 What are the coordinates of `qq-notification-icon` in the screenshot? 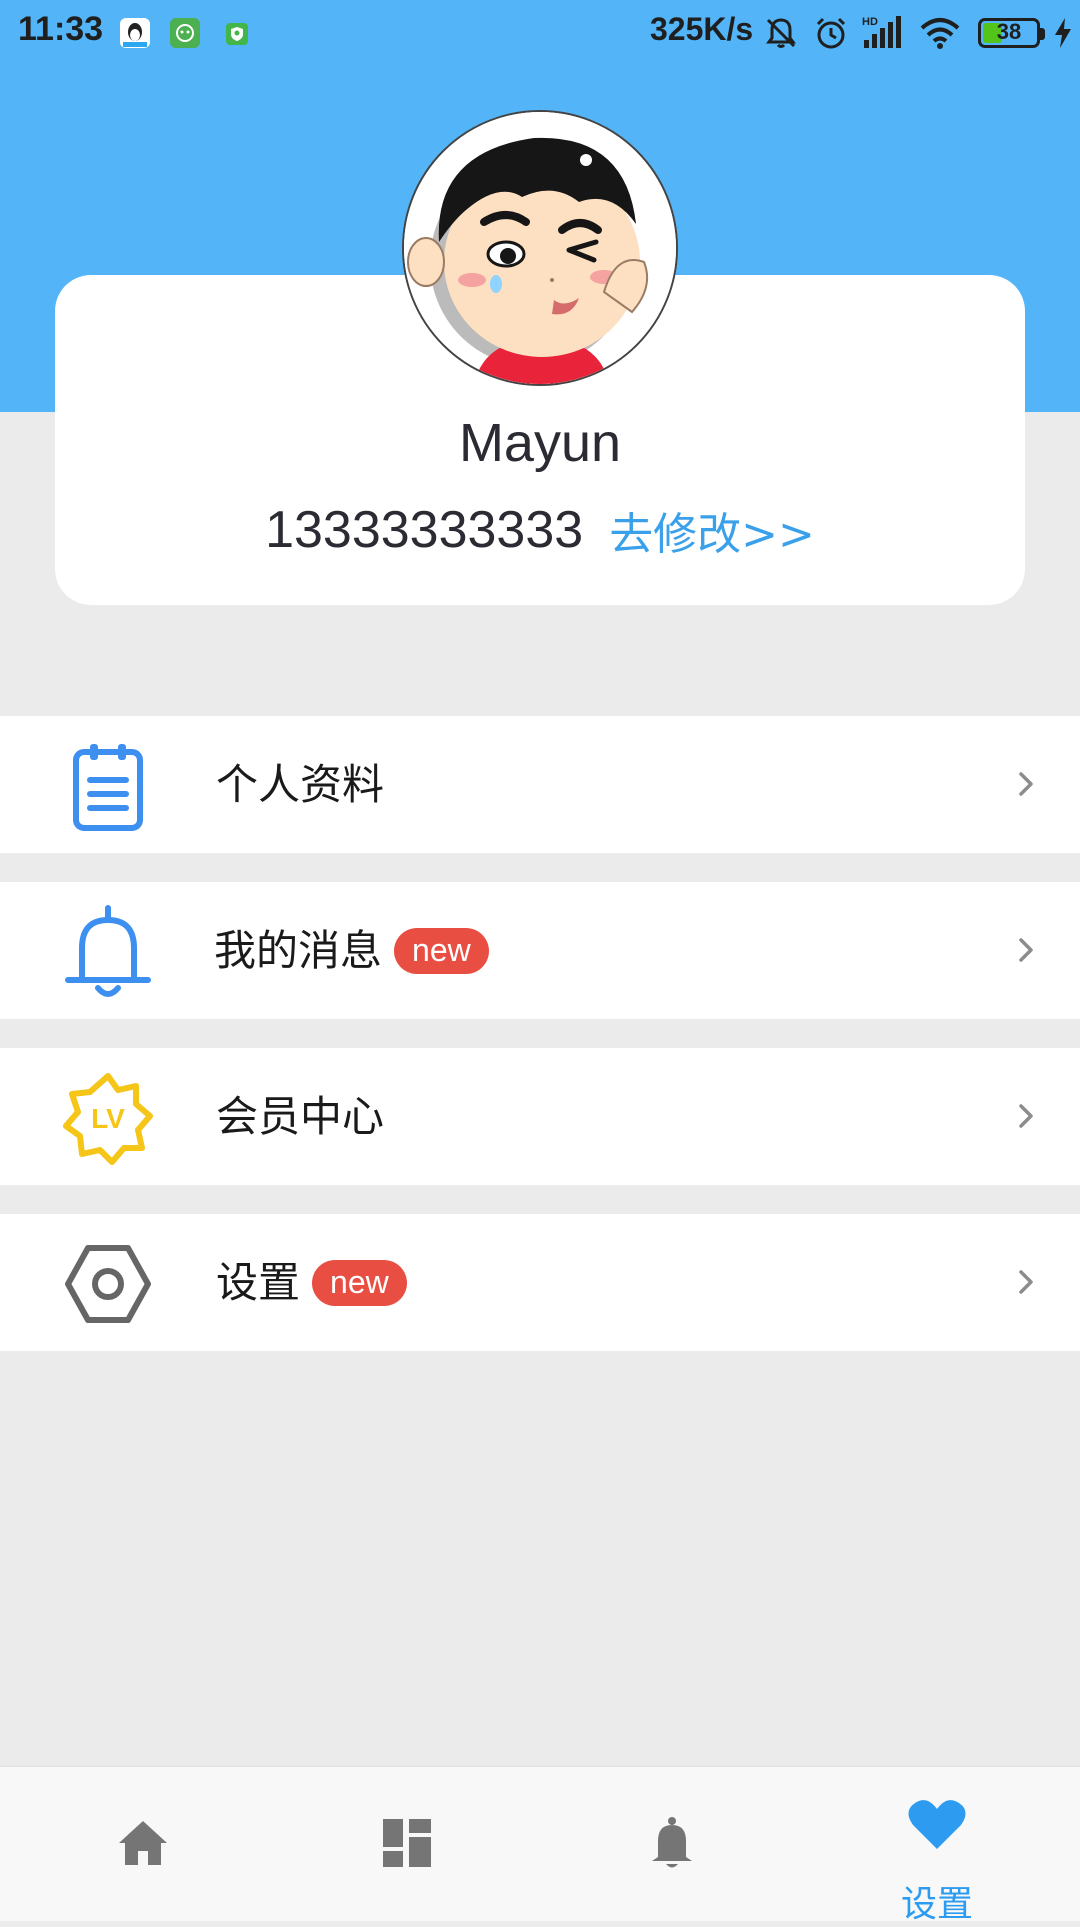 It's located at (135, 33).